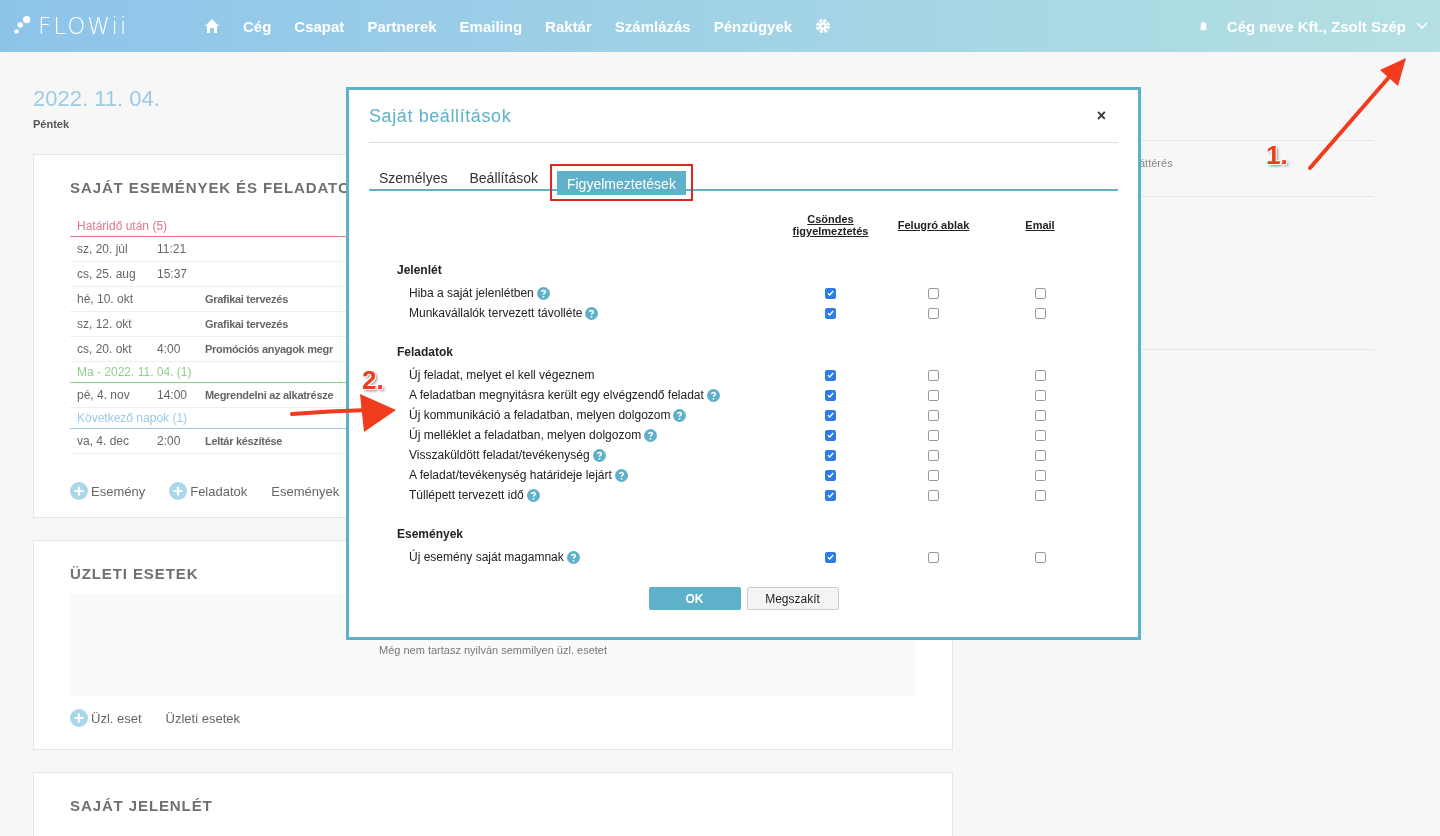 The image size is (1440, 836). I want to click on nav-link: Pénzügyek, so click(753, 26).